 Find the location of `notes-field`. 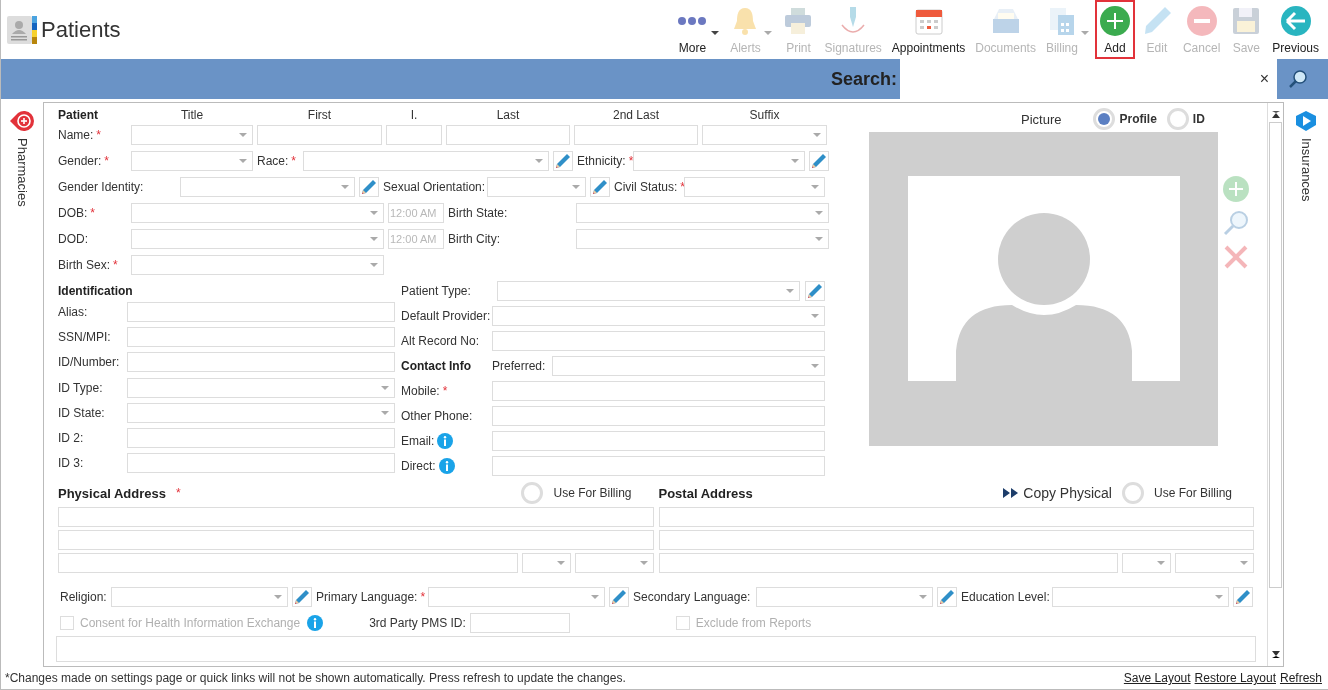

notes-field is located at coordinates (656, 649).